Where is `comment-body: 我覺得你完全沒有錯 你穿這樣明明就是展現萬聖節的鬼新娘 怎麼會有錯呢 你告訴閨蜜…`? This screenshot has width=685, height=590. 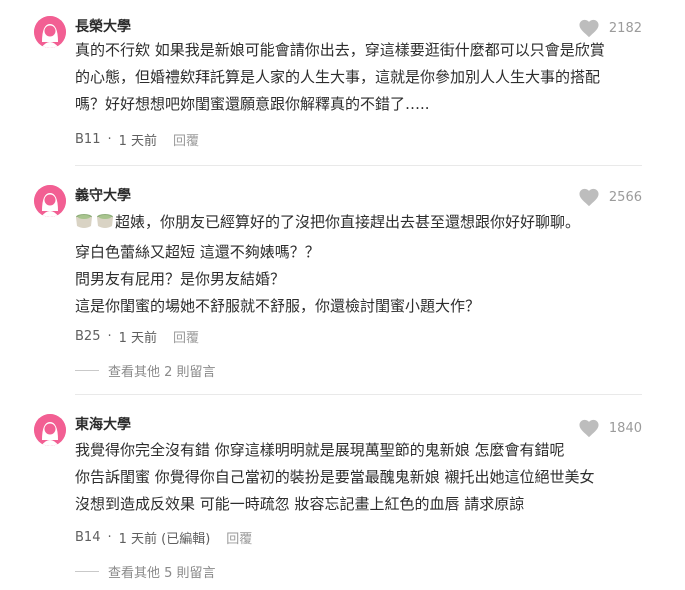
comment-body: 我覺得你完全沒有錯 你穿這樣明明就是展現萬聖節的鬼新娘 怎麼會有錯呢 你告訴閨蜜… is located at coordinates (355, 477).